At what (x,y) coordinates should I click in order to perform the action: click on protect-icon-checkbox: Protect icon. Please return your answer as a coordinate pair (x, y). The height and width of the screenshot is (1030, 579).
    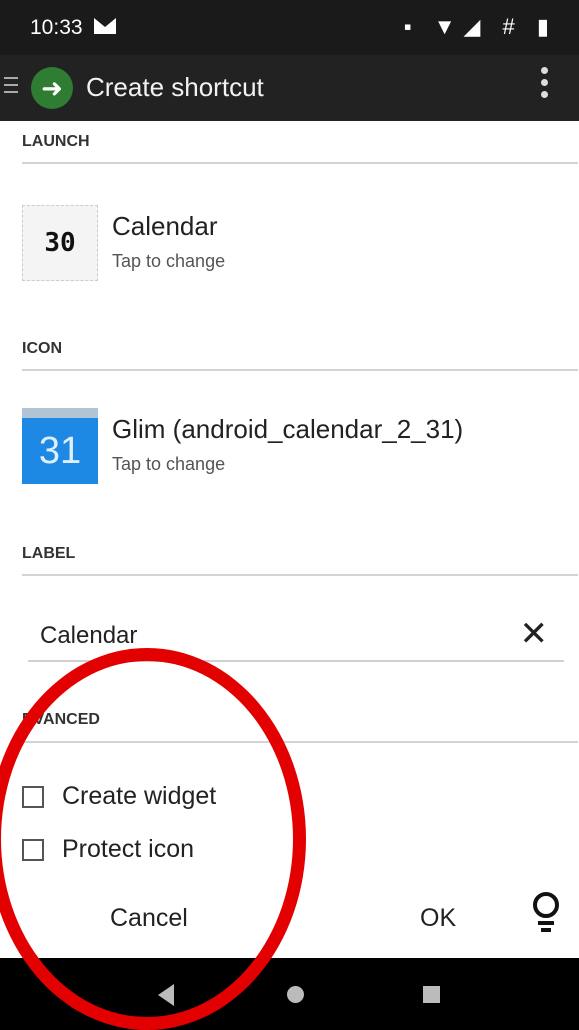
    Looking at the image, I should click on (172, 851).